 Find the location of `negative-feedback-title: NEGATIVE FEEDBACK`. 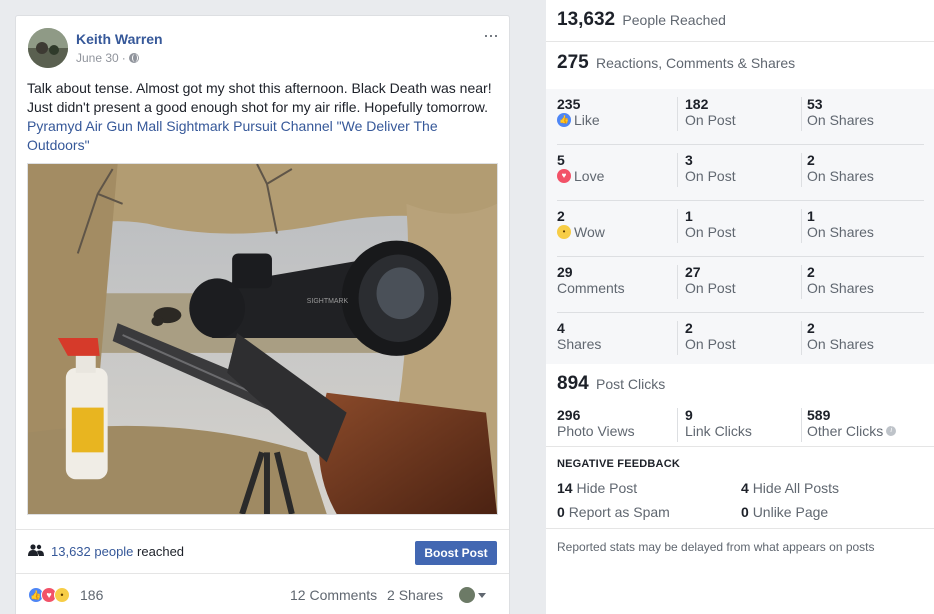

negative-feedback-title: NEGATIVE FEEDBACK is located at coordinates (618, 464).